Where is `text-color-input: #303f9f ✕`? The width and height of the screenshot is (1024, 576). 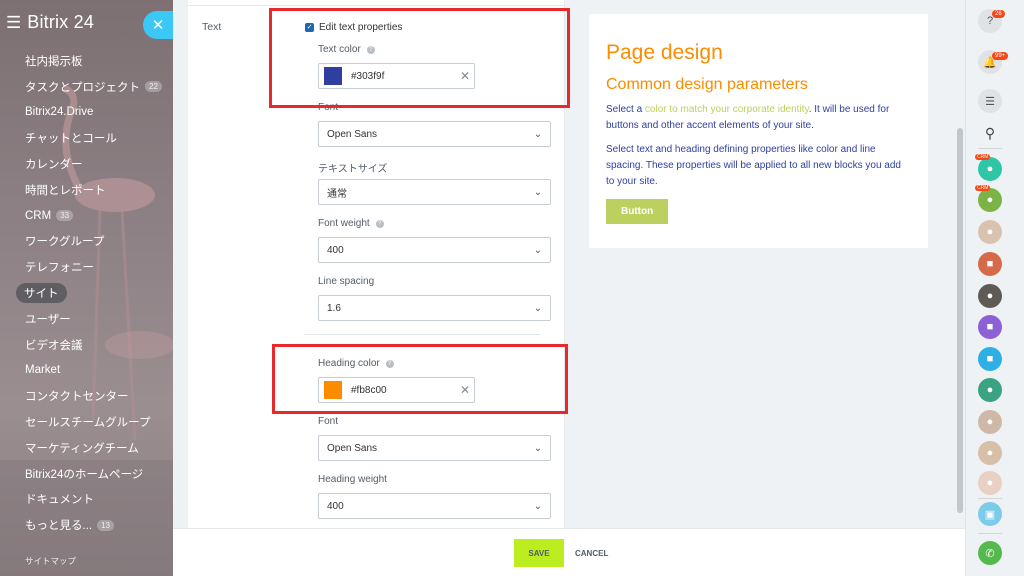 text-color-input: #303f9f ✕ is located at coordinates (396, 76).